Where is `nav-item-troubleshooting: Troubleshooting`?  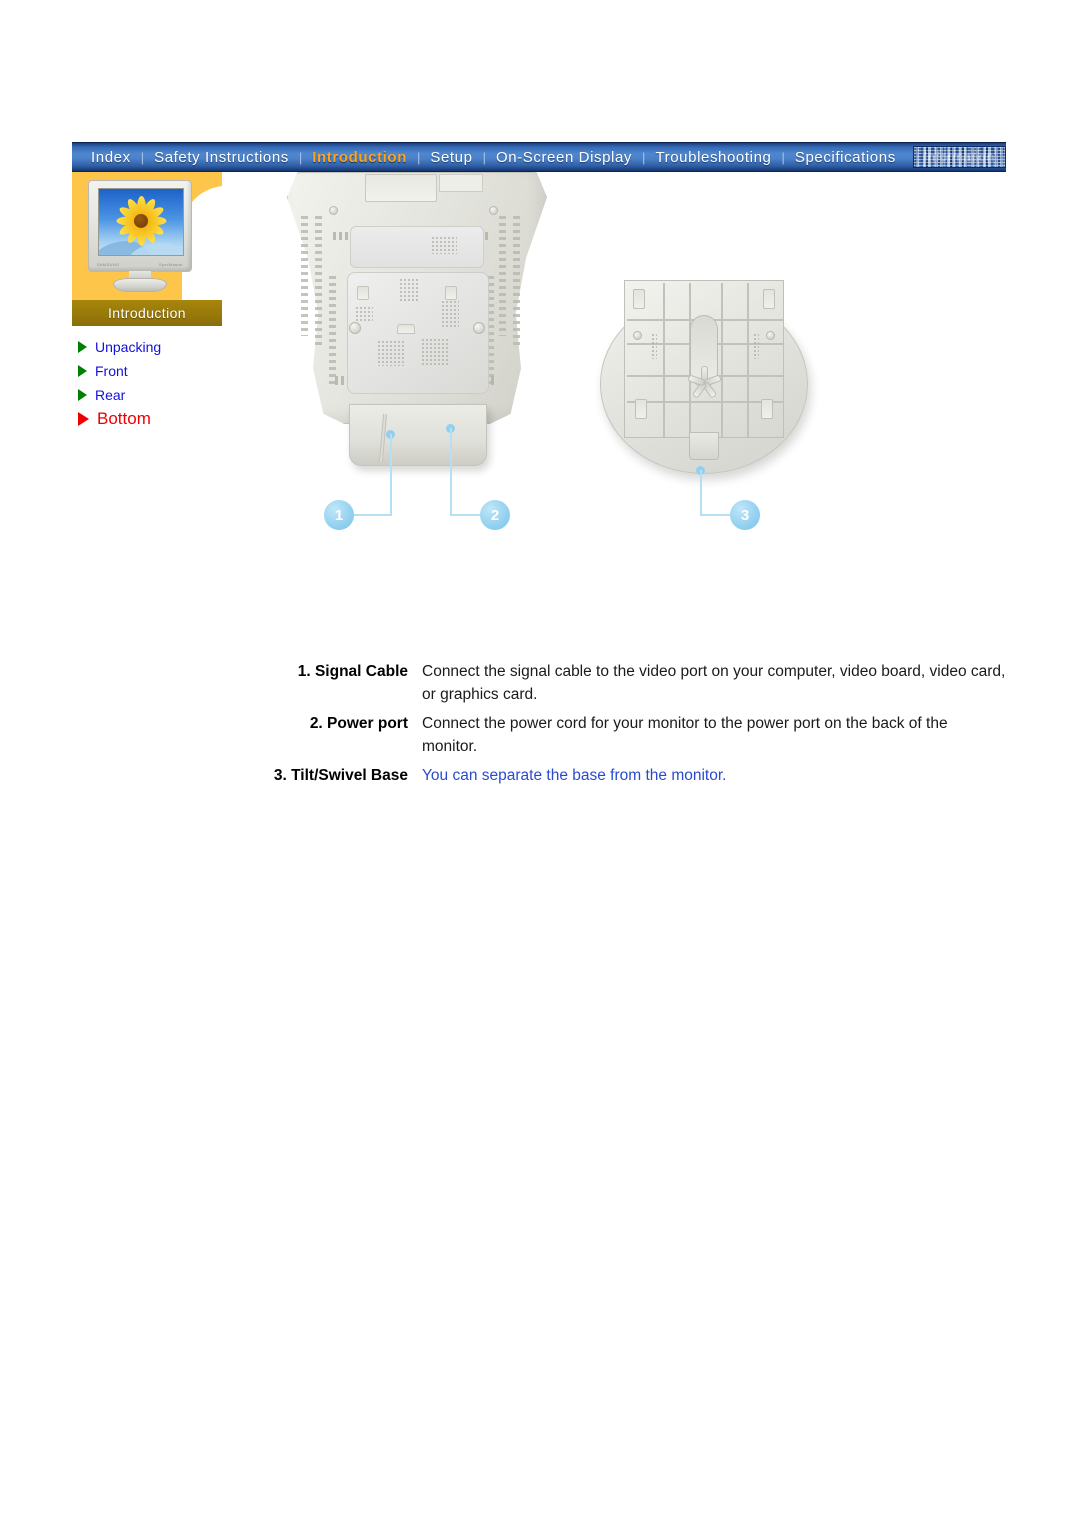 nav-item-troubleshooting: Troubleshooting is located at coordinates (713, 157).